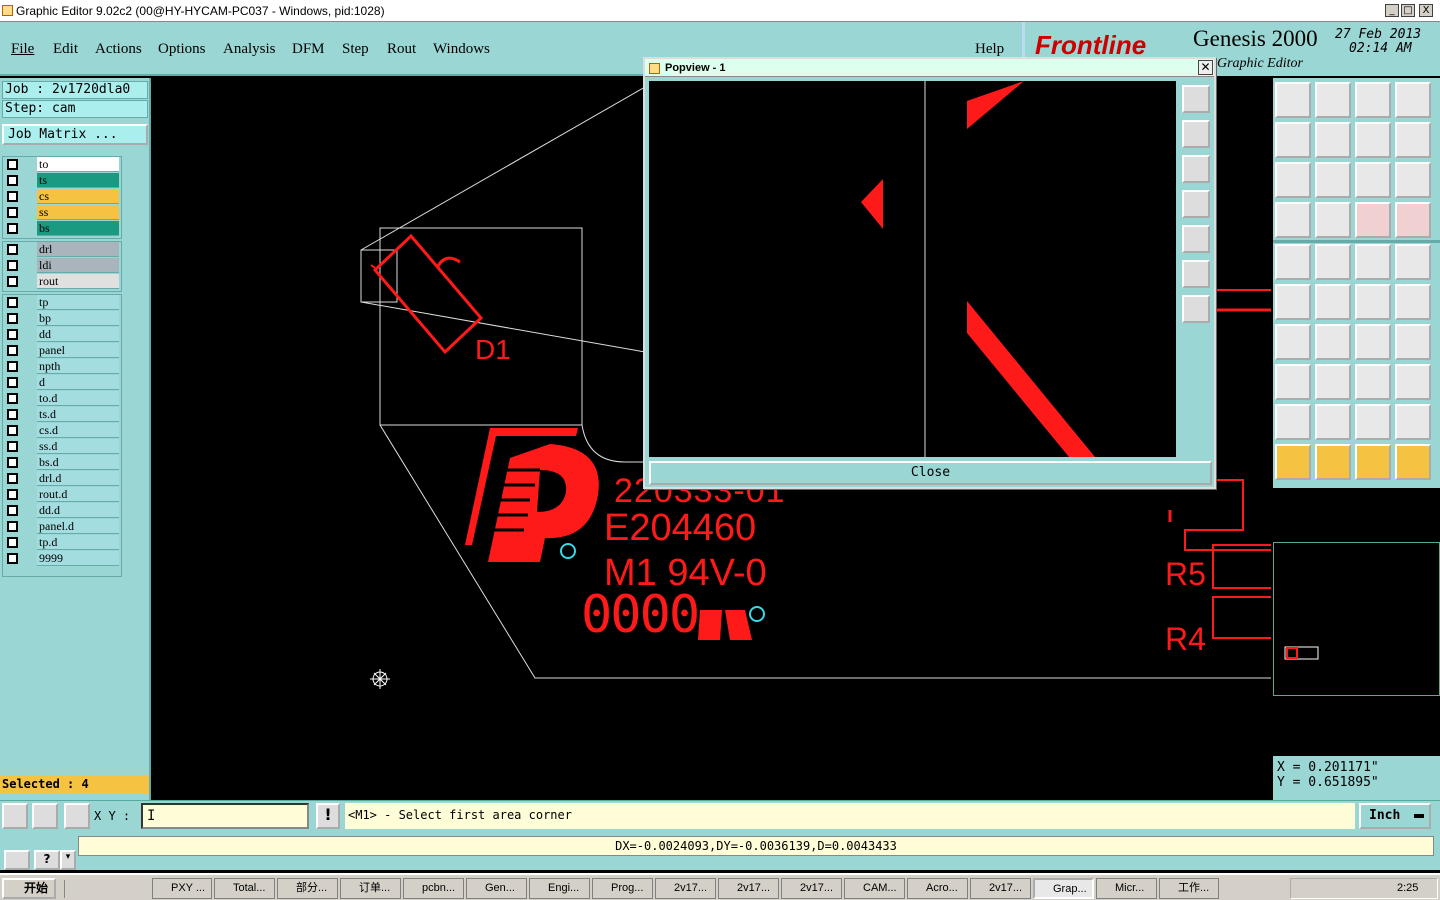 The height and width of the screenshot is (900, 1440). I want to click on layer-row: drl.d, so click(61, 478).